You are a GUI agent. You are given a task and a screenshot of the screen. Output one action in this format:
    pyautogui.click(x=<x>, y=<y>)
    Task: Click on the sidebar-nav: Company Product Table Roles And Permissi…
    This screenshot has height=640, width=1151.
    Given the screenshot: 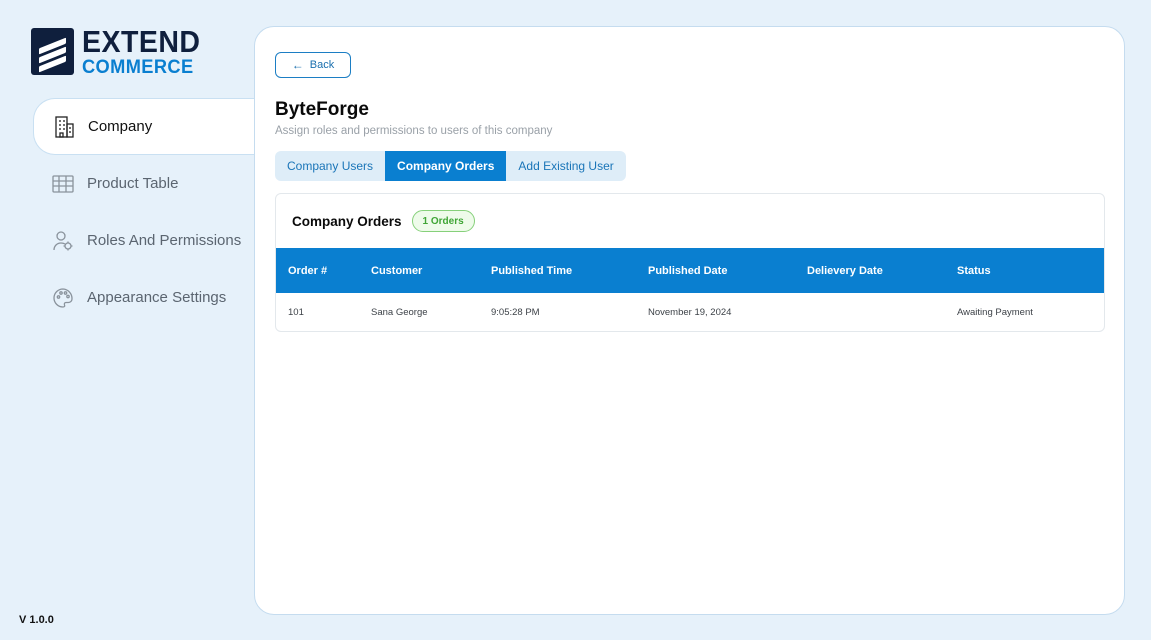 What is the action you would take?
    pyautogui.click(x=146, y=212)
    